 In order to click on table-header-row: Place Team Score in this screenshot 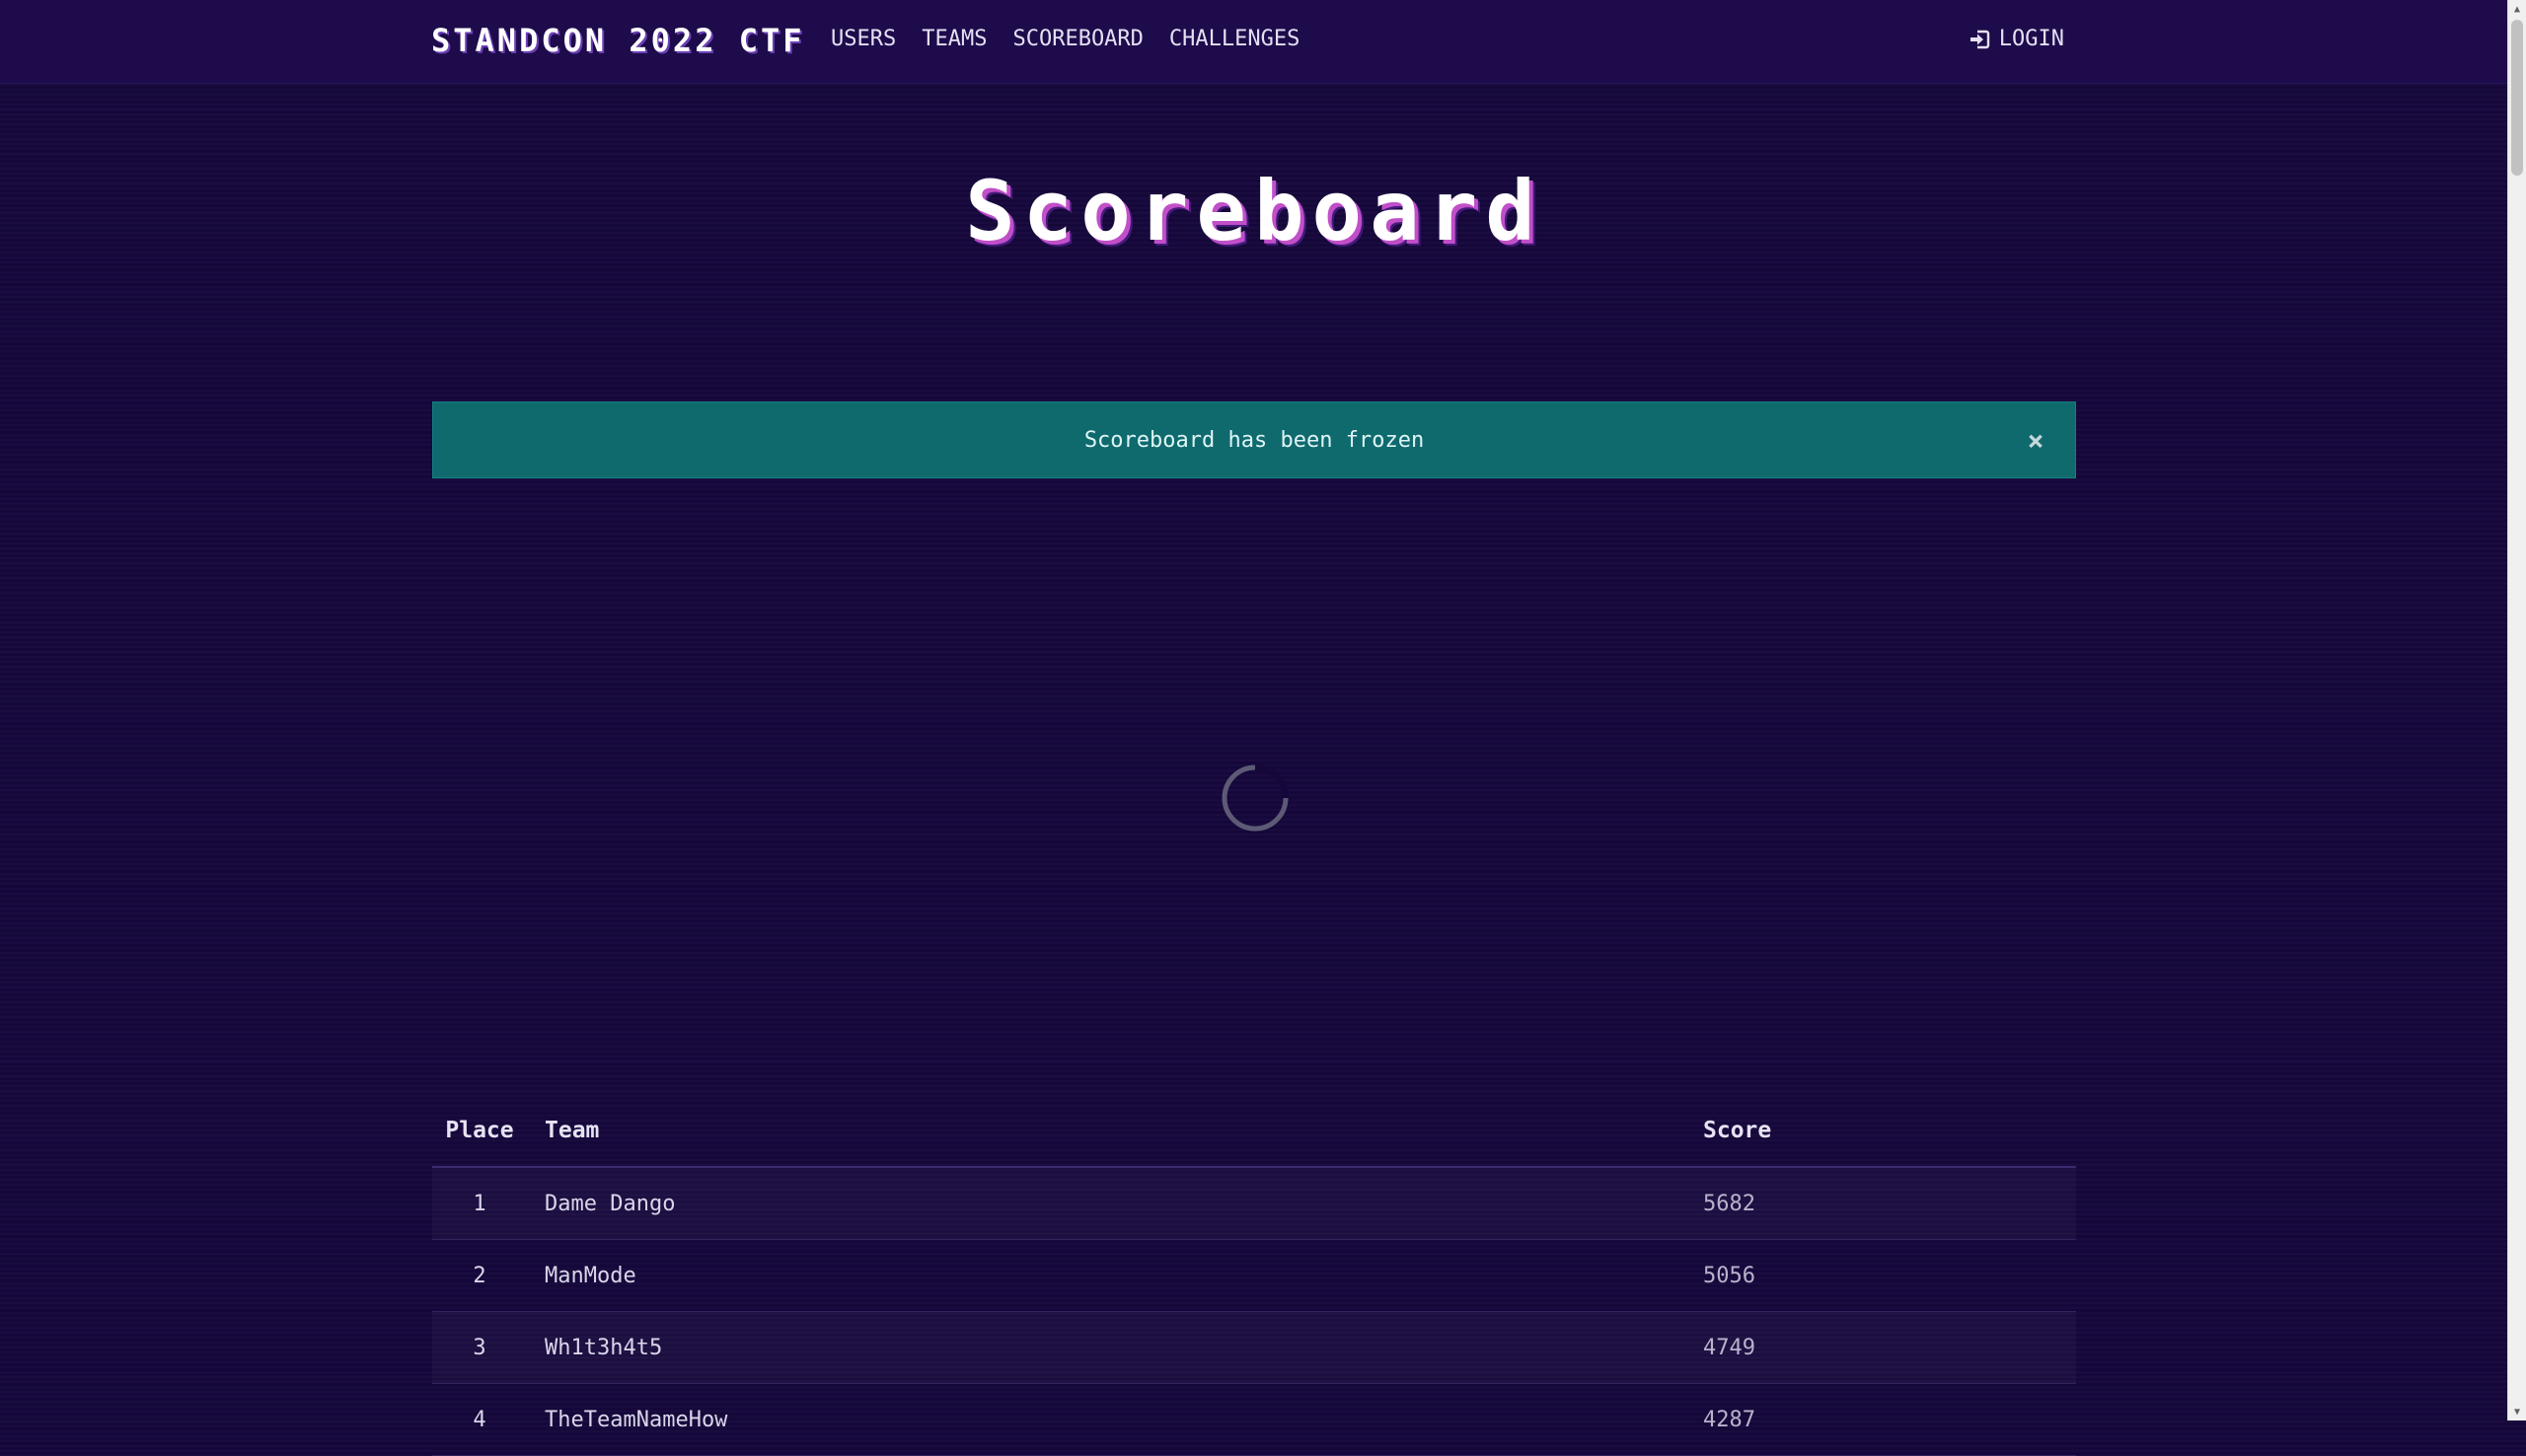, I will do `click(1254, 1131)`.